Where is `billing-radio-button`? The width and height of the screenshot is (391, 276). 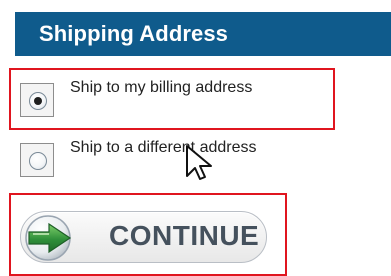
billing-radio-button is located at coordinates (38, 101).